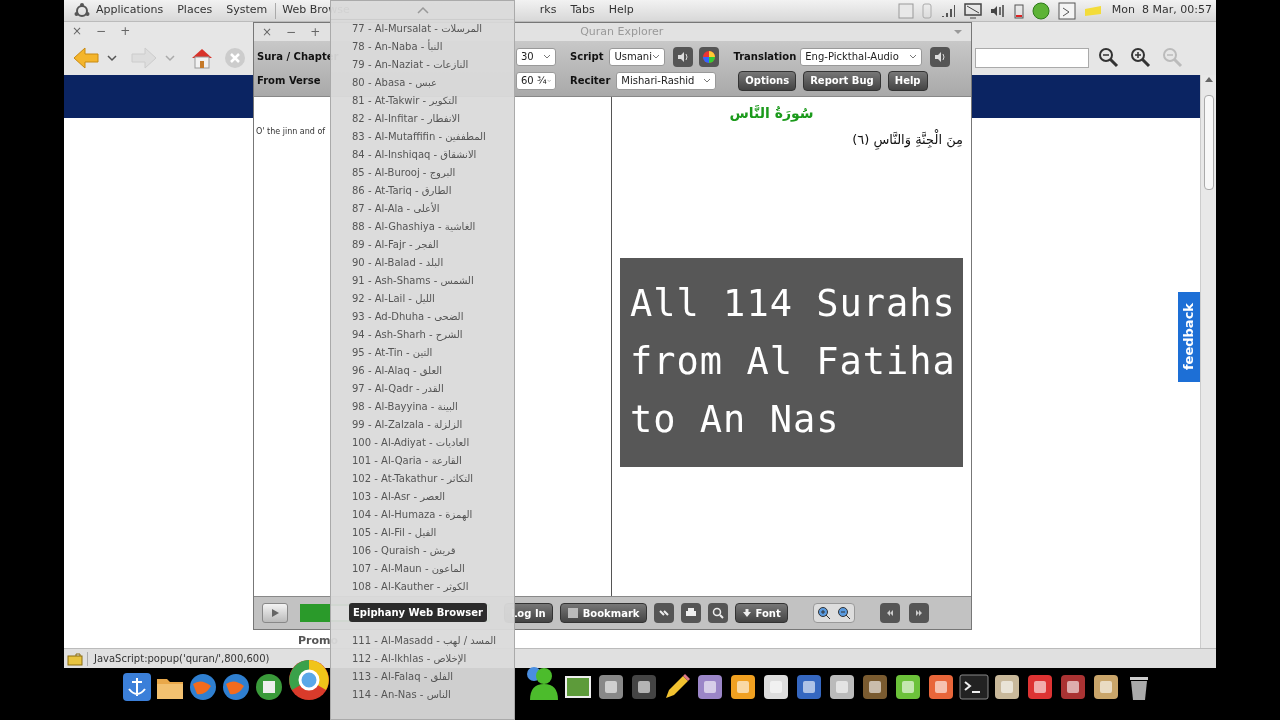  Describe the element at coordinates (918, 613) in the screenshot. I see `next-button` at that location.